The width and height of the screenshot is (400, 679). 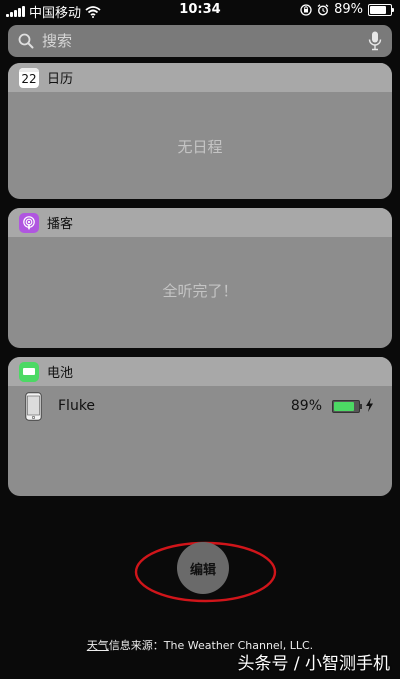 What do you see at coordinates (200, 222) in the screenshot?
I see `podcasts-widget-header: 播客` at bounding box center [200, 222].